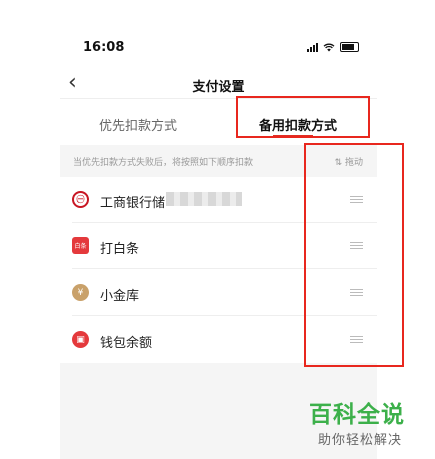 The image size is (435, 459). What do you see at coordinates (120, 296) in the screenshot?
I see `payment-method-label: 小金库` at bounding box center [120, 296].